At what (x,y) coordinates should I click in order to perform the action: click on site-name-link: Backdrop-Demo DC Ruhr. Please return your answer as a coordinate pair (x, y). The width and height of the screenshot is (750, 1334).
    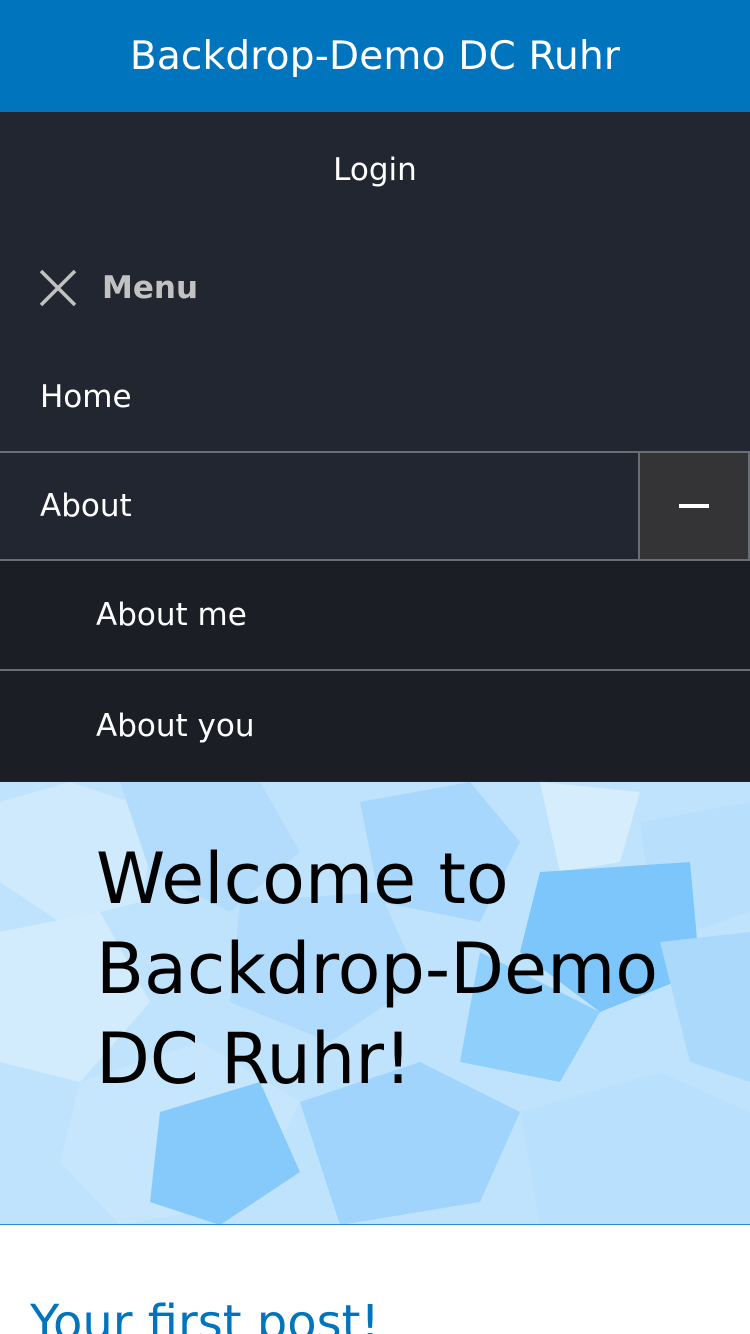
    Looking at the image, I should click on (375, 56).